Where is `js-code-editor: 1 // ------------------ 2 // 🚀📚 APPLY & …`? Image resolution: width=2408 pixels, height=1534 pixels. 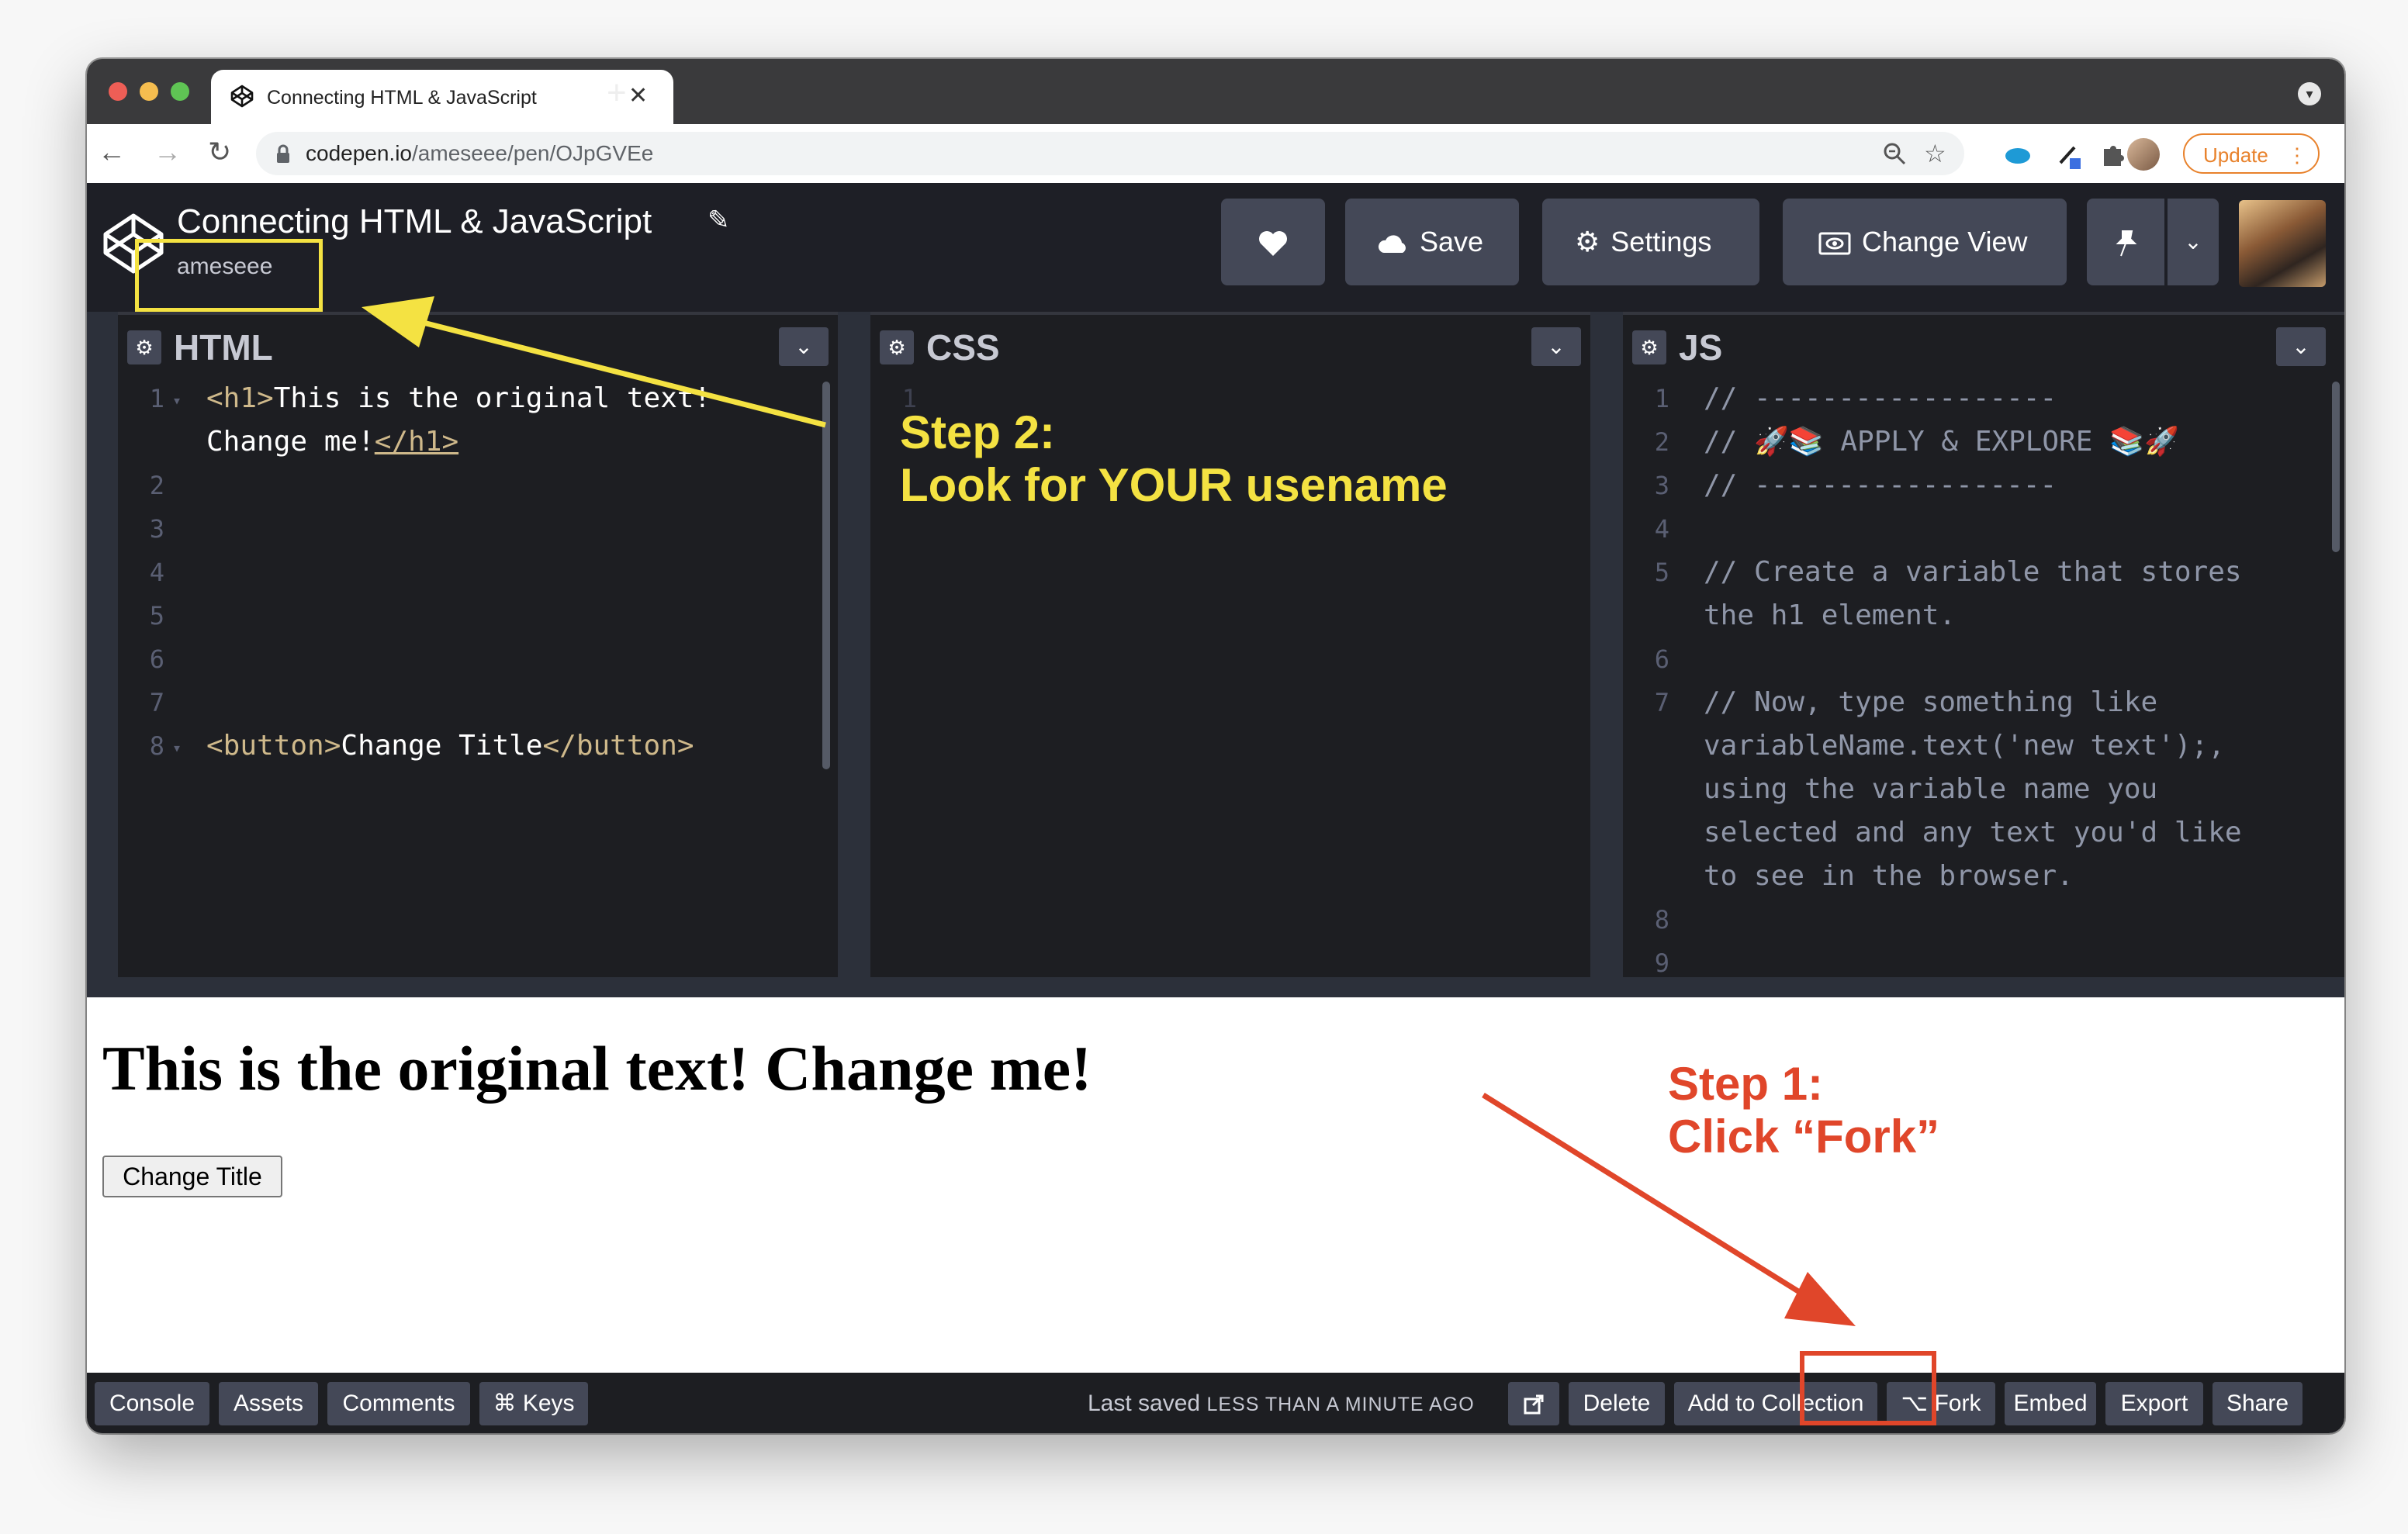 js-code-editor: 1 // ------------------ 2 // 🚀📚 APPLY & … is located at coordinates (1983, 683).